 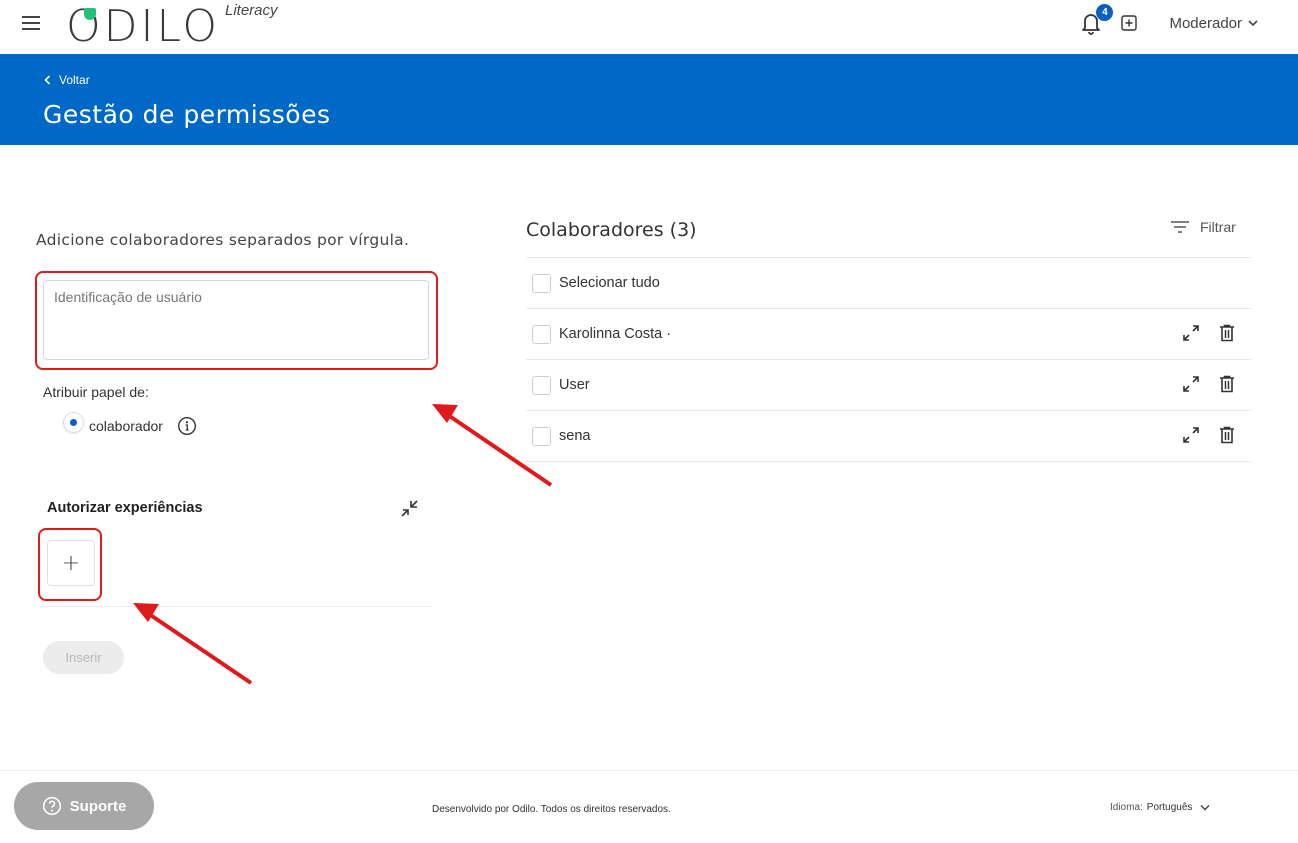 I want to click on collaborator-row: User, so click(x=888, y=384).